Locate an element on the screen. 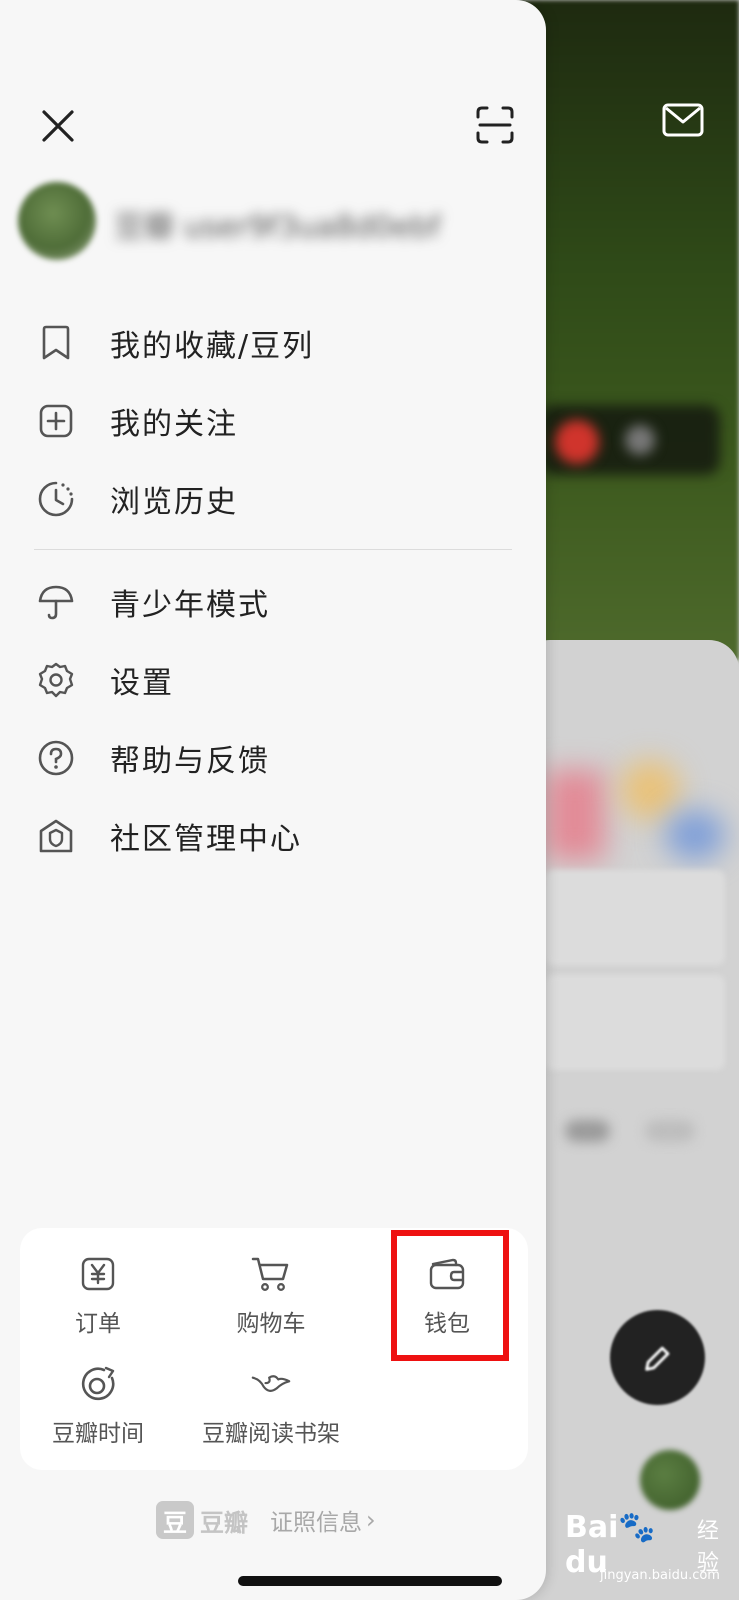 The width and height of the screenshot is (739, 1600). menu-item-label: 浏览历史 is located at coordinates (174, 502).